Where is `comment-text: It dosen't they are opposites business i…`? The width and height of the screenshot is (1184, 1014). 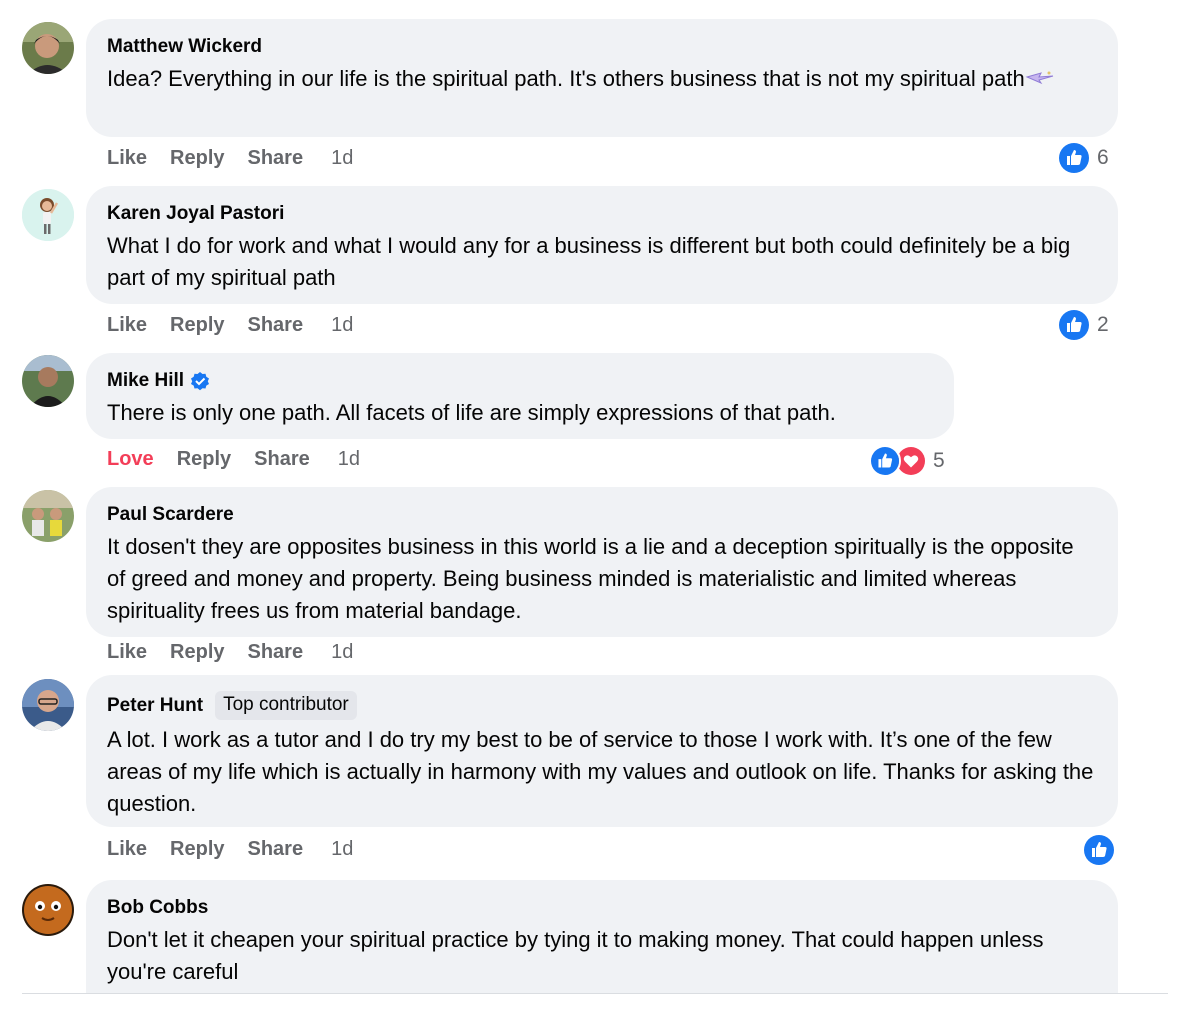
comment-text: It dosen't they are opposites business i… is located at coordinates (590, 578).